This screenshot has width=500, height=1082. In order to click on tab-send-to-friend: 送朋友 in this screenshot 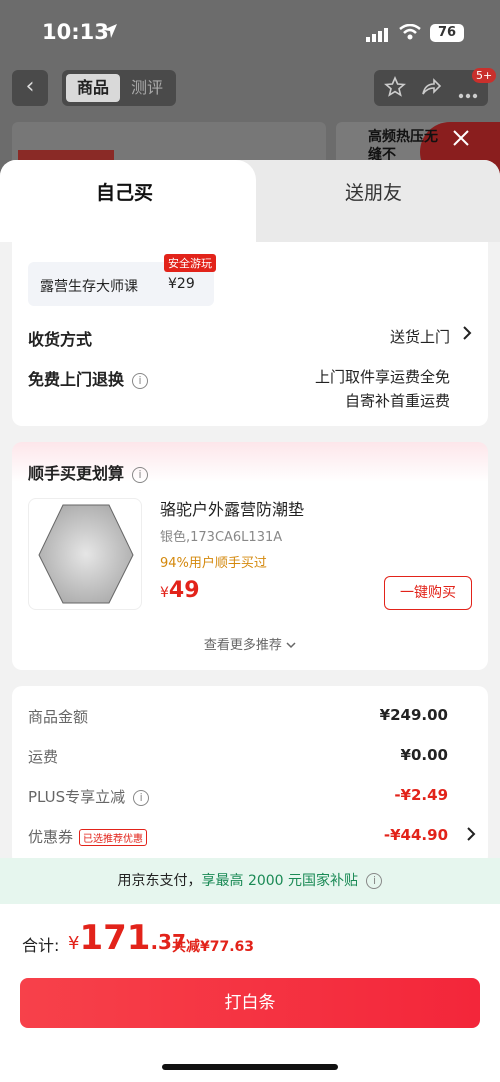, I will do `click(373, 191)`.